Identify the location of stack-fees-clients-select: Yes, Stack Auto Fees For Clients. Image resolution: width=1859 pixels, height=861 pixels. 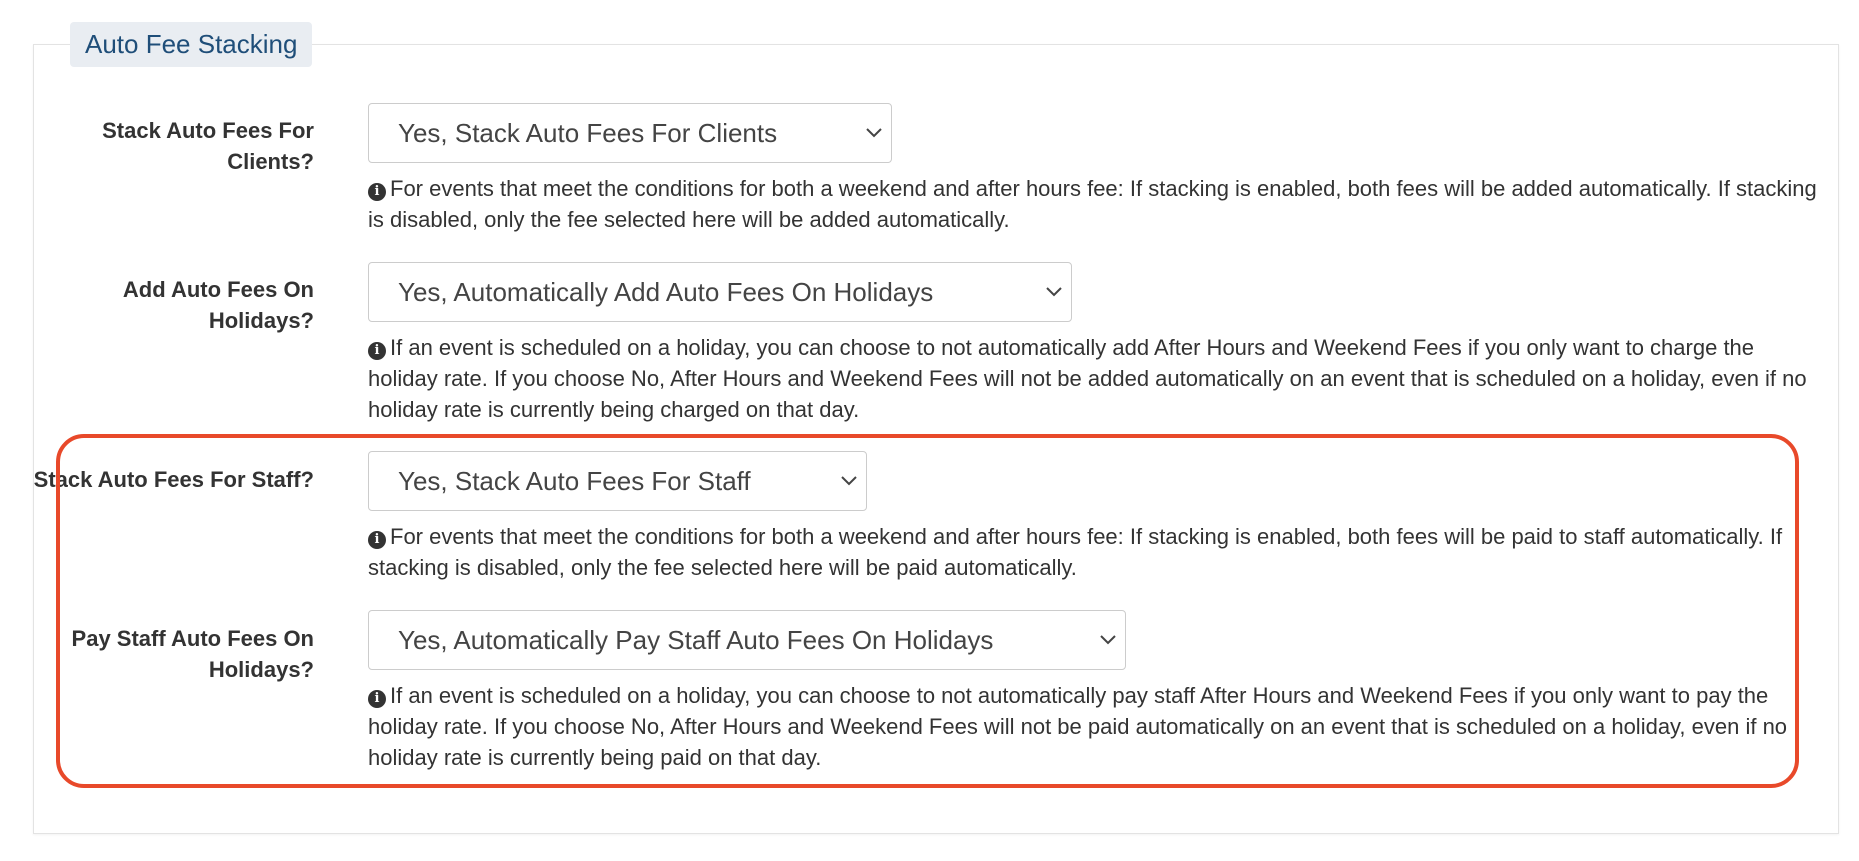
(630, 133).